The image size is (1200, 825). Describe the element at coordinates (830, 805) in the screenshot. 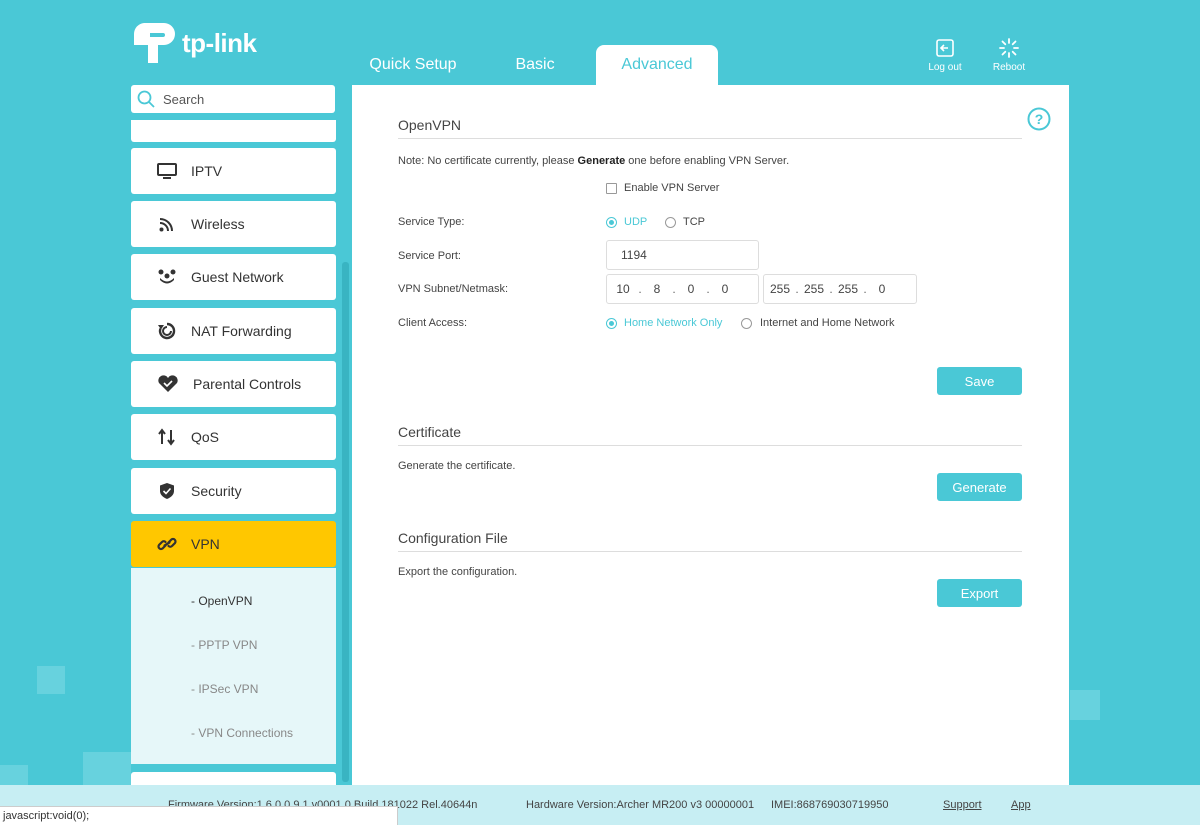

I see `imei: IMEI:868769030719950` at that location.